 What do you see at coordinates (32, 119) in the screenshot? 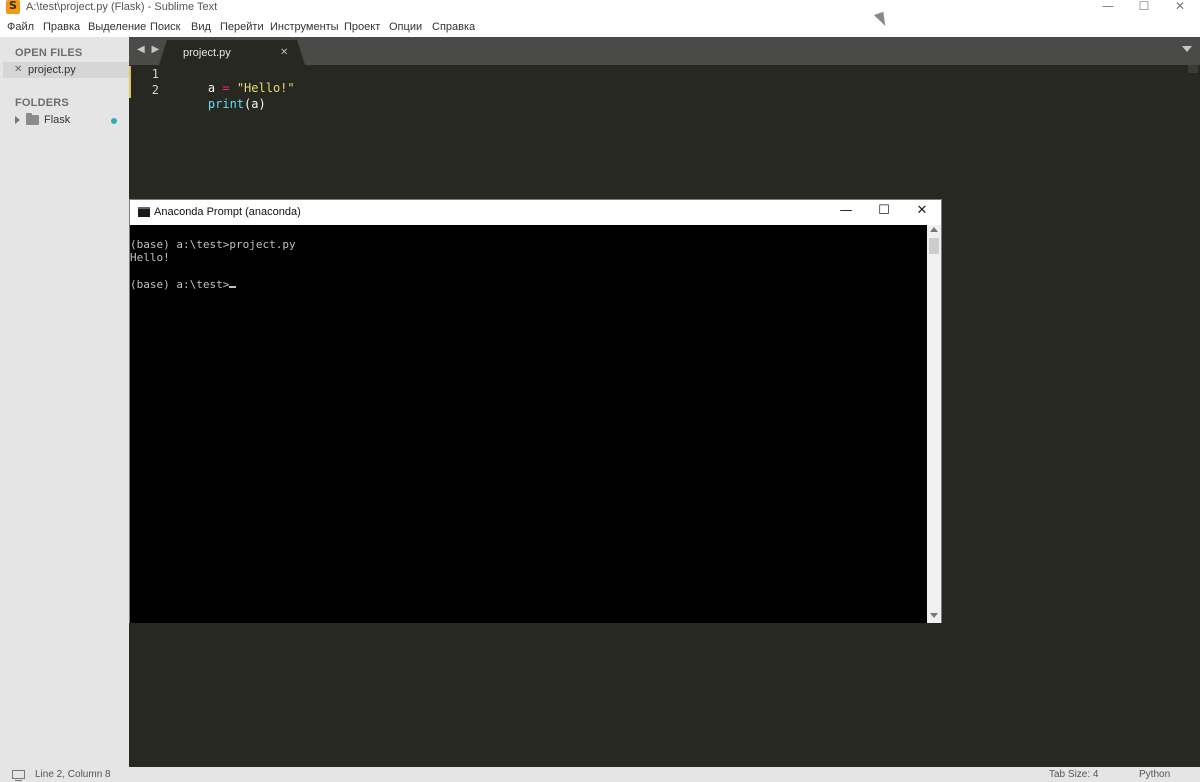
I see `folder-icon` at bounding box center [32, 119].